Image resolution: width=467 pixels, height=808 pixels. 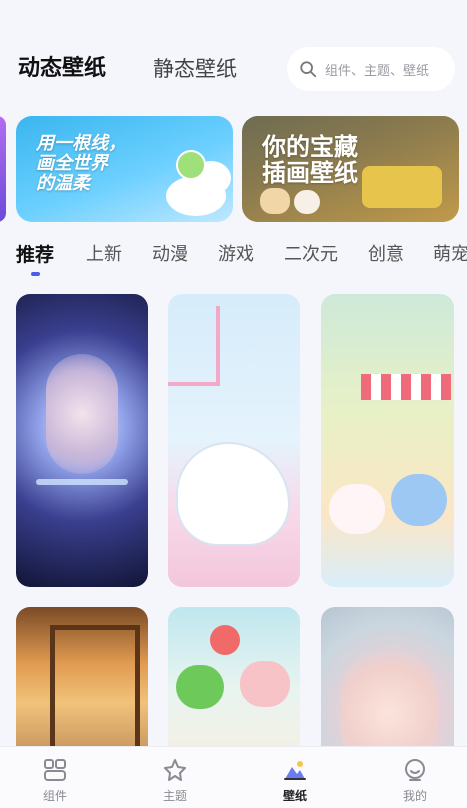 I want to click on category-tab-games: 游戏, so click(x=236, y=253).